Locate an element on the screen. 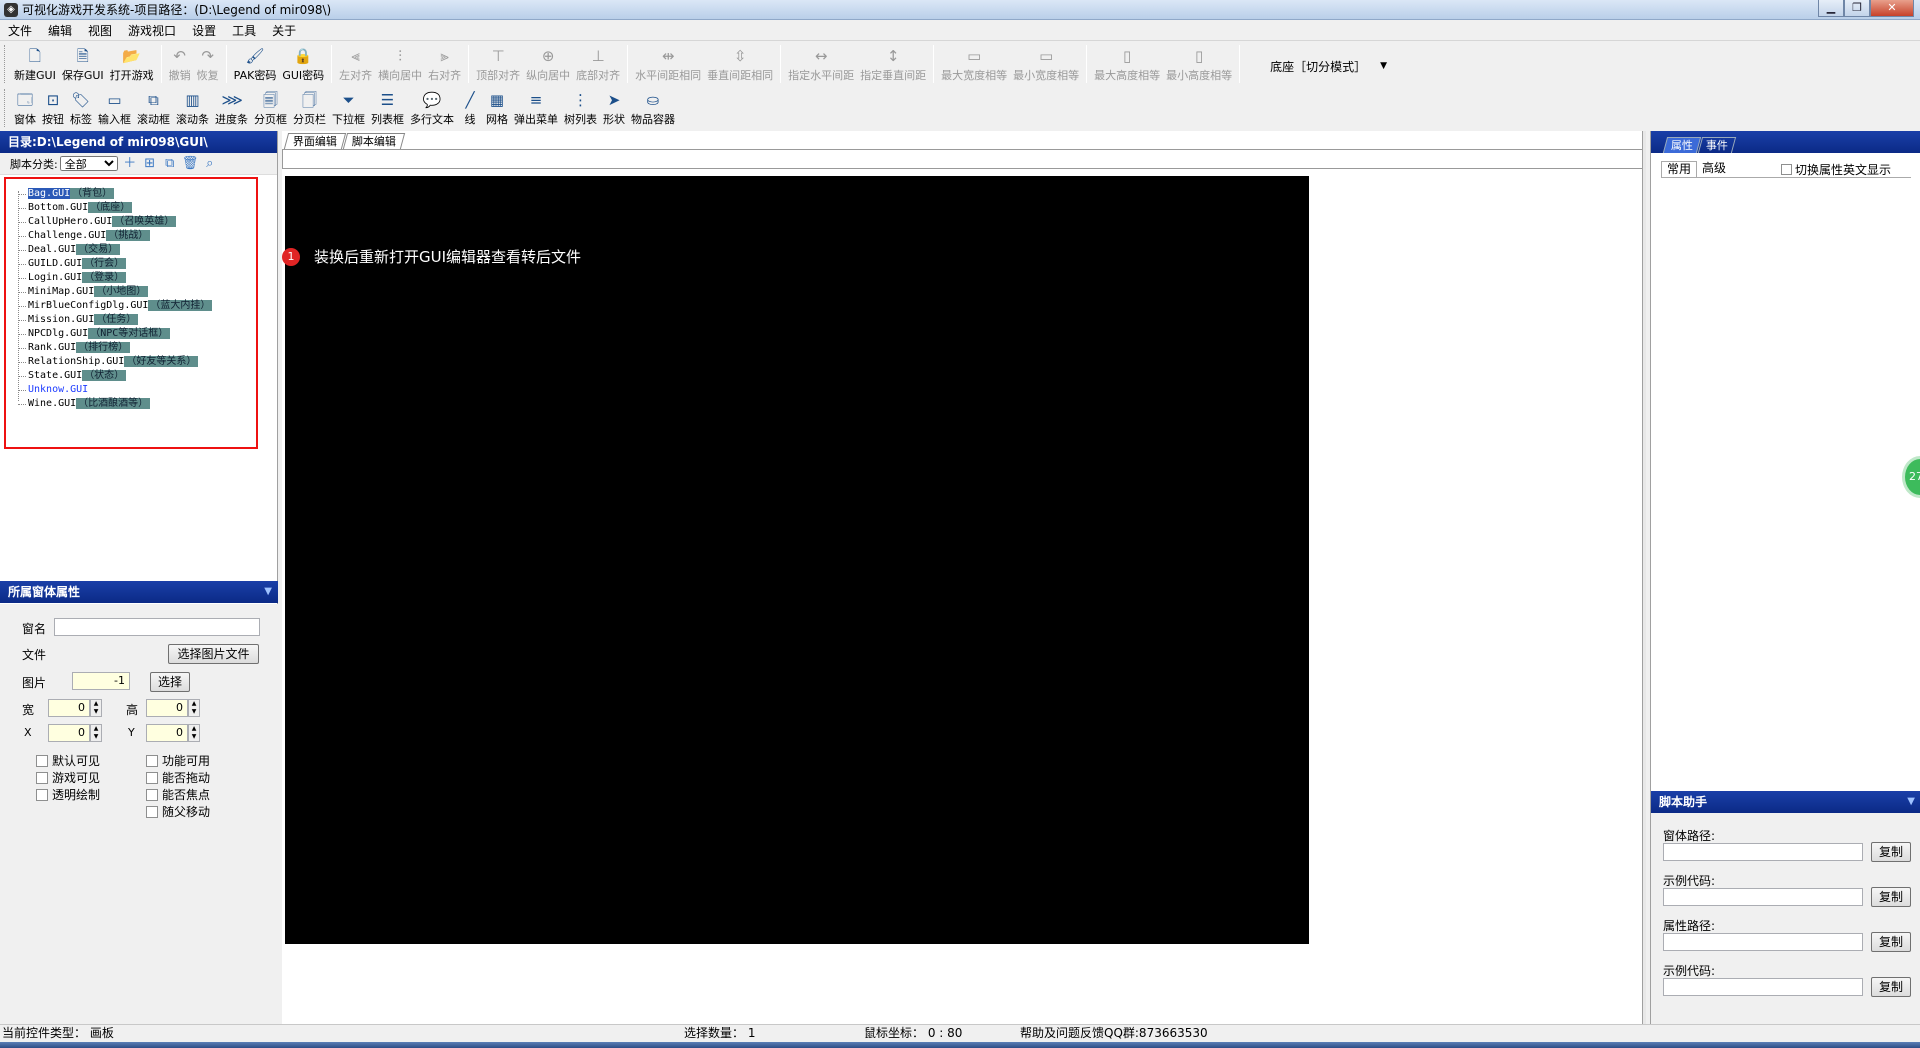 This screenshot has height=1048, width=1920. height-input: 0 is located at coordinates (167, 708).